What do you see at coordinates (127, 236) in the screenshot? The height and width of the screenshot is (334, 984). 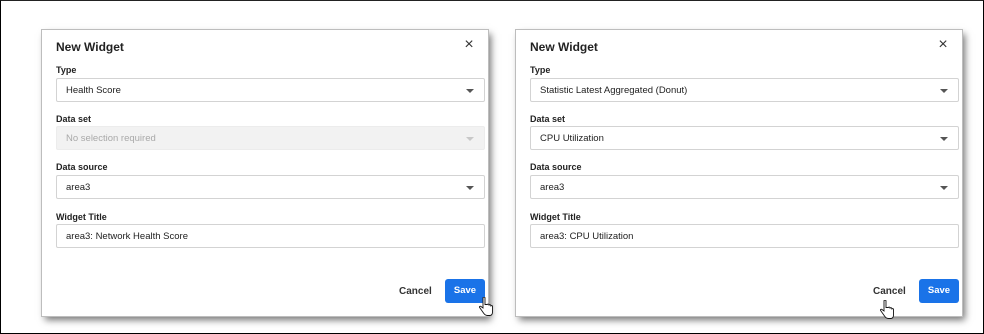 I see `widget-title-value: area3: Network Health Score` at bounding box center [127, 236].